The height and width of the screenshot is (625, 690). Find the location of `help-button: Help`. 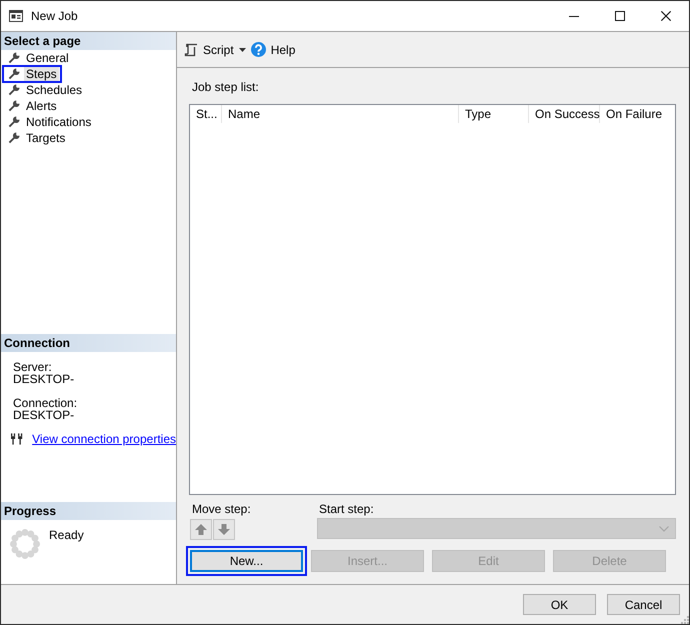

help-button: Help is located at coordinates (273, 49).